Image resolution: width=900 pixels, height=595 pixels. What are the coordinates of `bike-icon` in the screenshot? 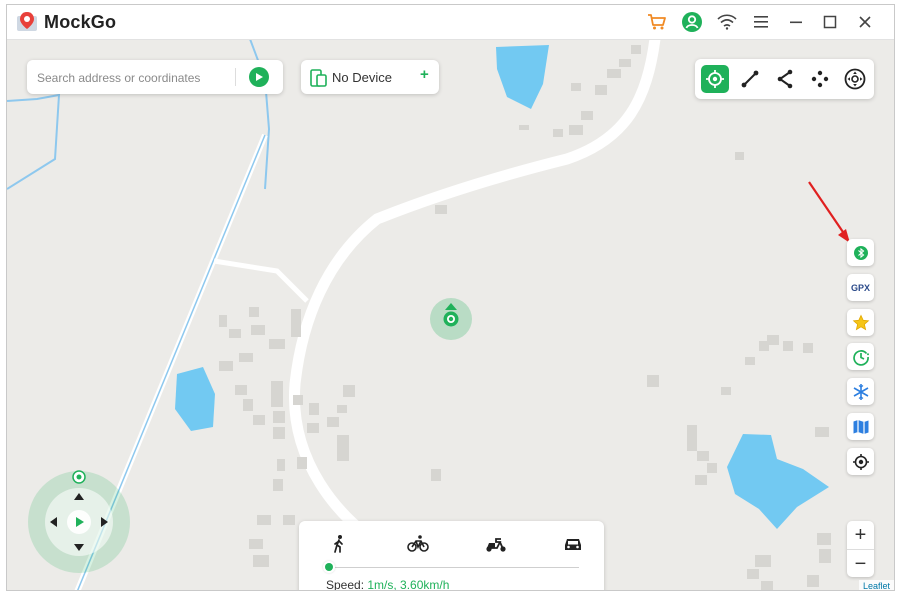 It's located at (418, 544).